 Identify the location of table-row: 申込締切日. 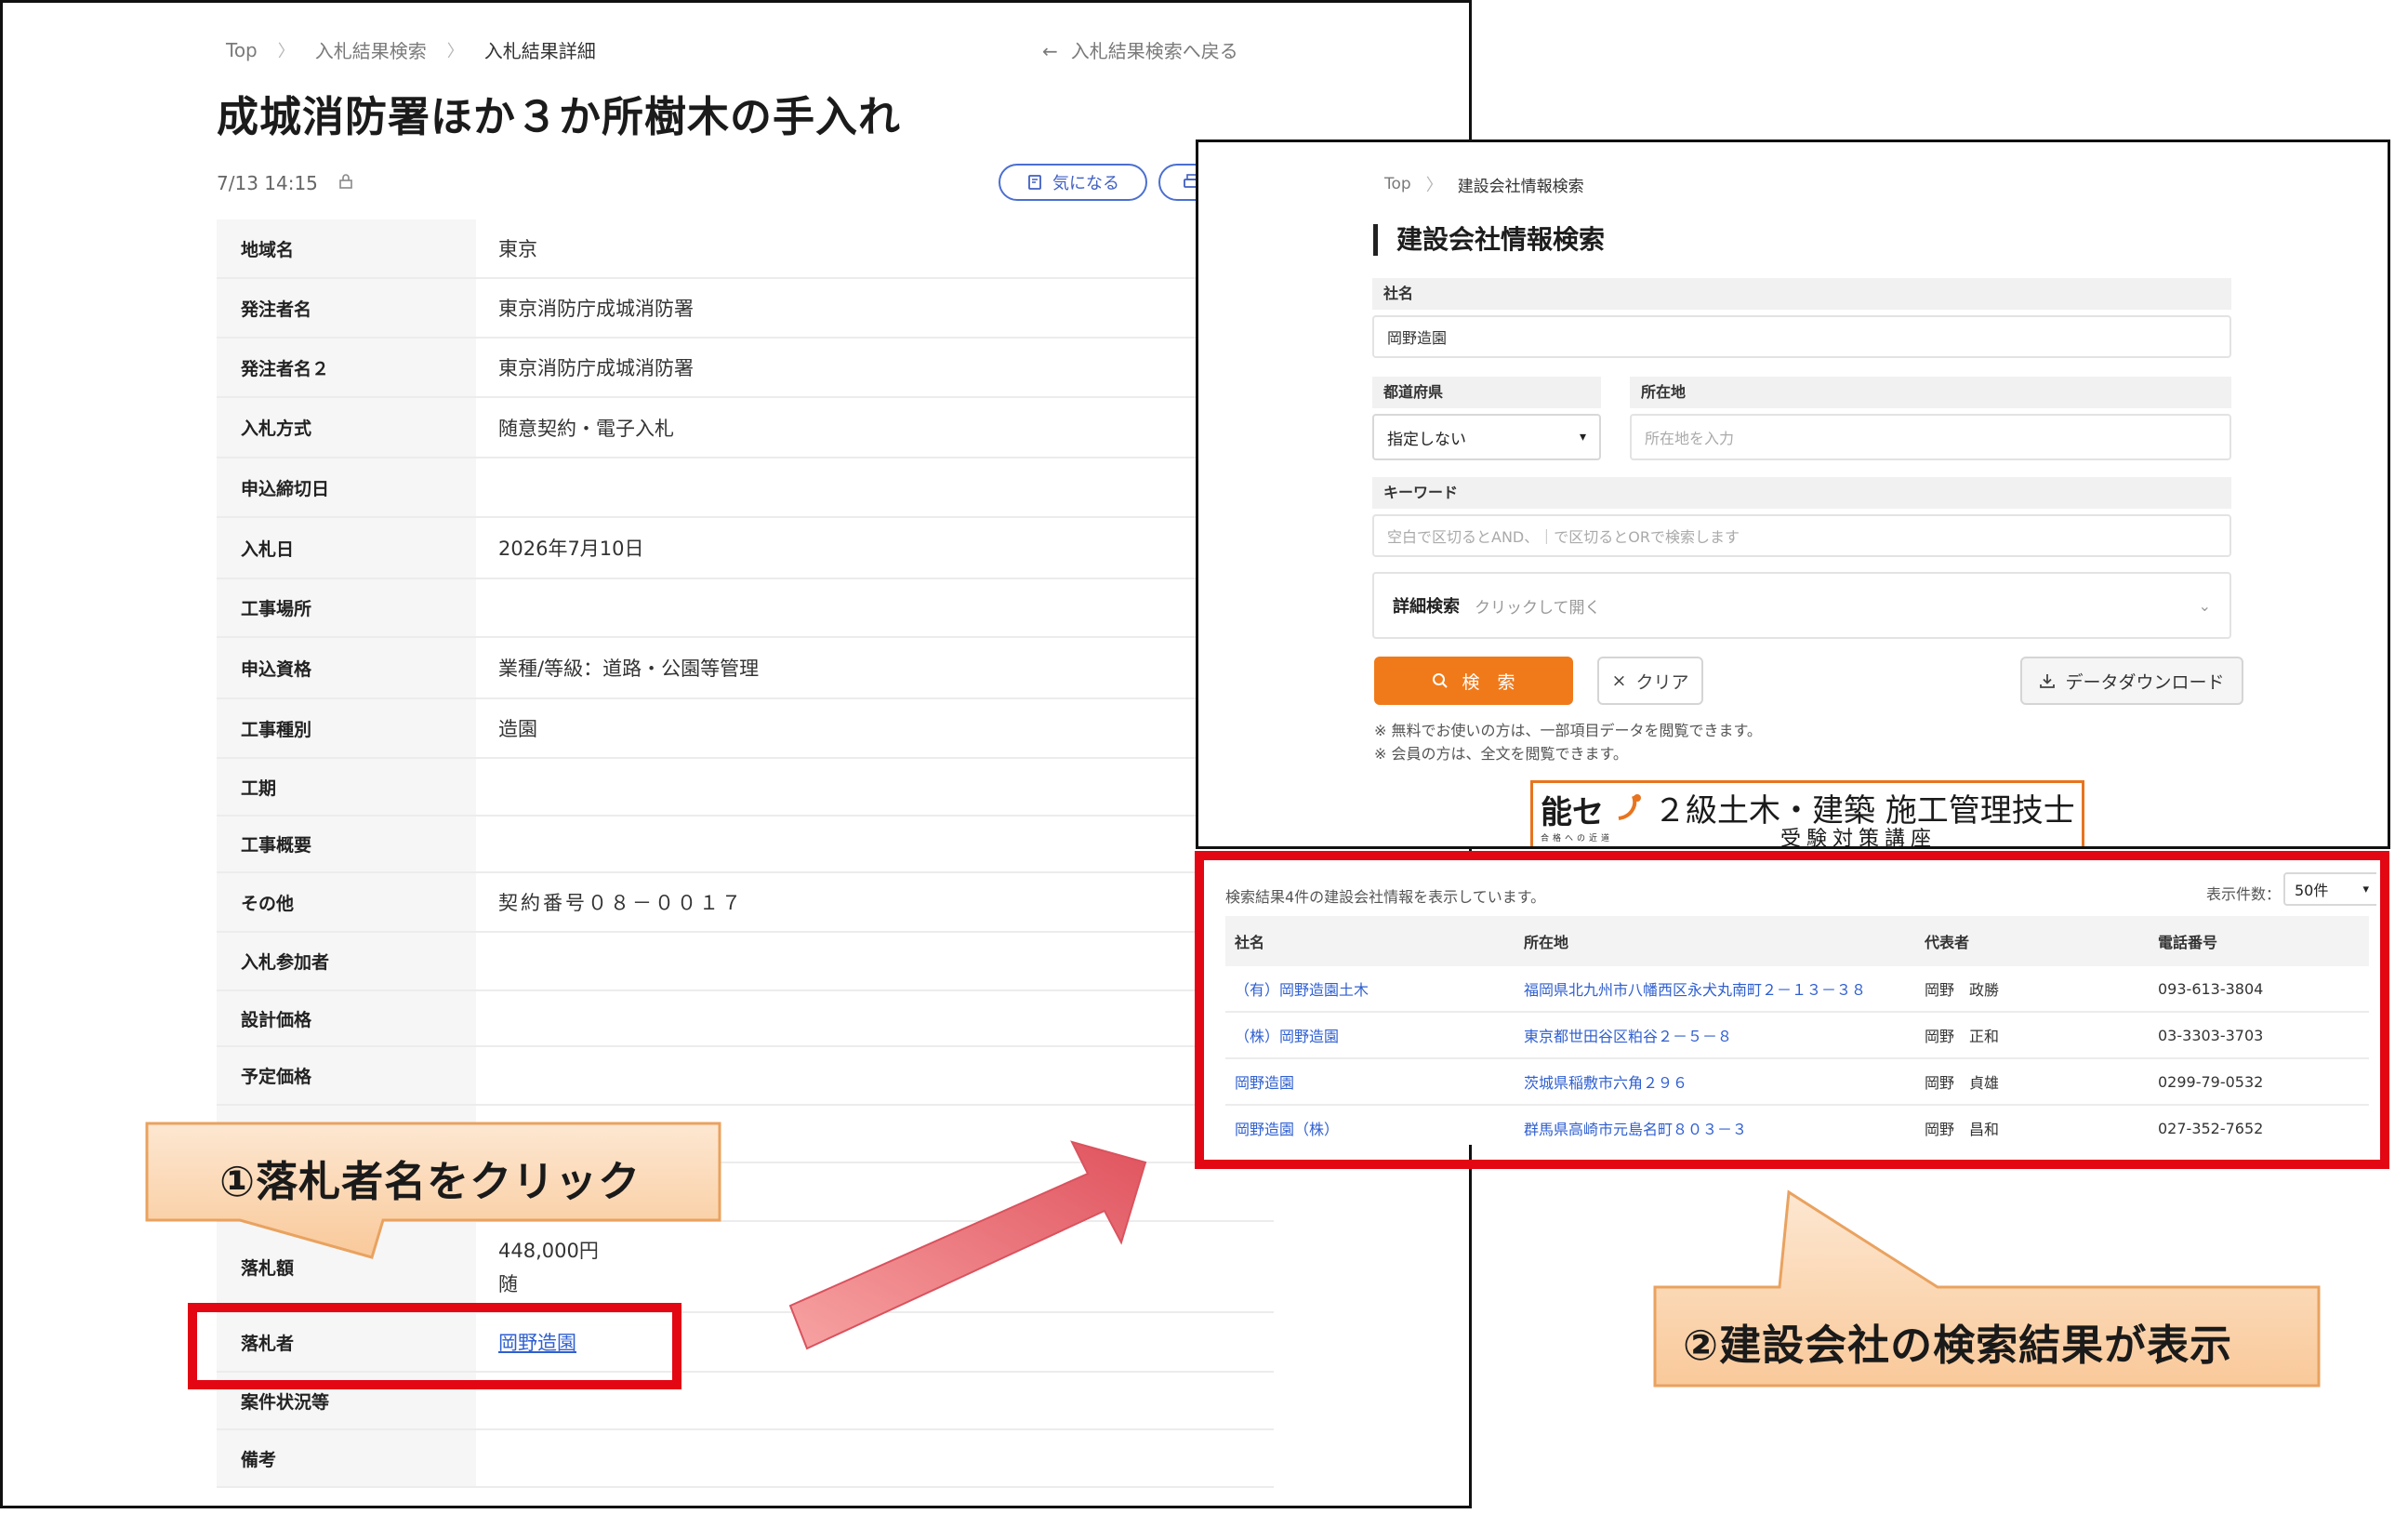
(745, 488).